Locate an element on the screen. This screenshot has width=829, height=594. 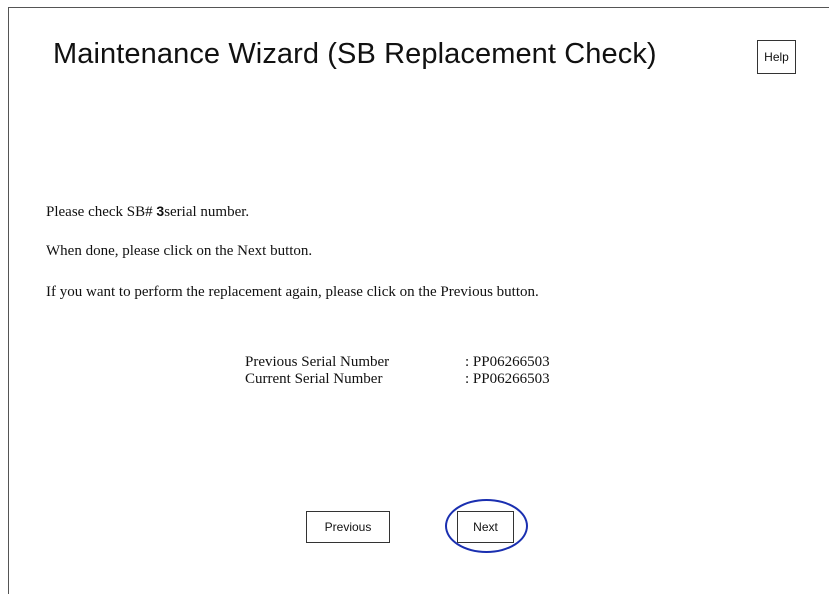
current-serial-value: : PP06266503 is located at coordinates (507, 379).